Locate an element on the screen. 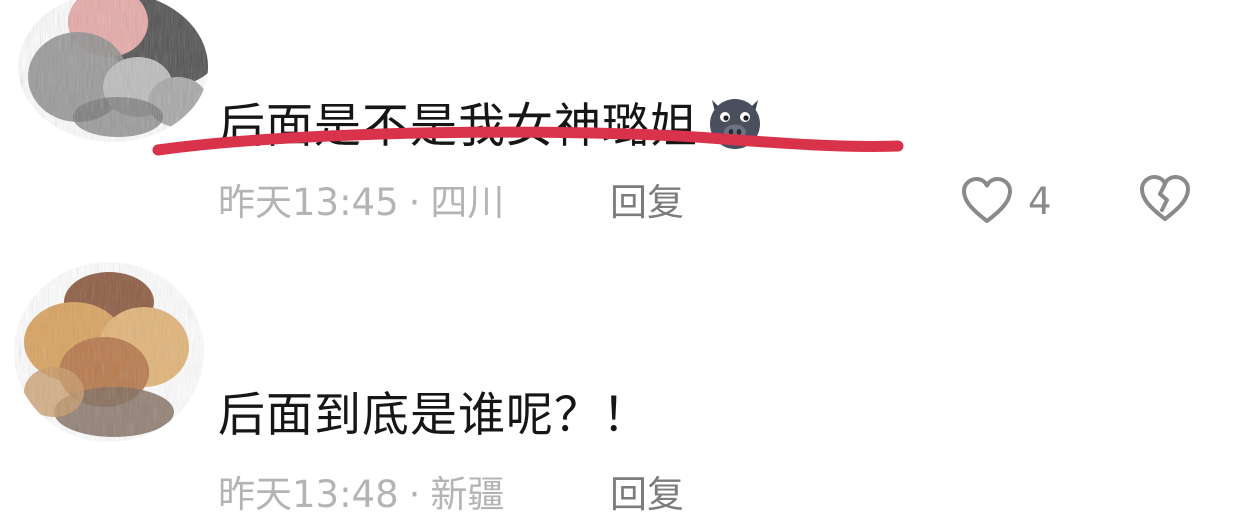 The image size is (1260, 520). comment-meta: 昨天13:48 · 新疆 is located at coordinates (361, 494).